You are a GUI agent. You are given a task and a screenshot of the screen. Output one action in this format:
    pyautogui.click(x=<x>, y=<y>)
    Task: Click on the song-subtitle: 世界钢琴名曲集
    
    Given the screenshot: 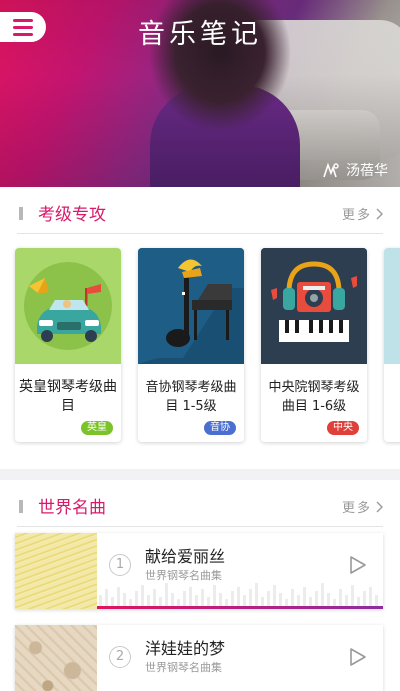 What is the action you would take?
    pyautogui.click(x=183, y=667)
    